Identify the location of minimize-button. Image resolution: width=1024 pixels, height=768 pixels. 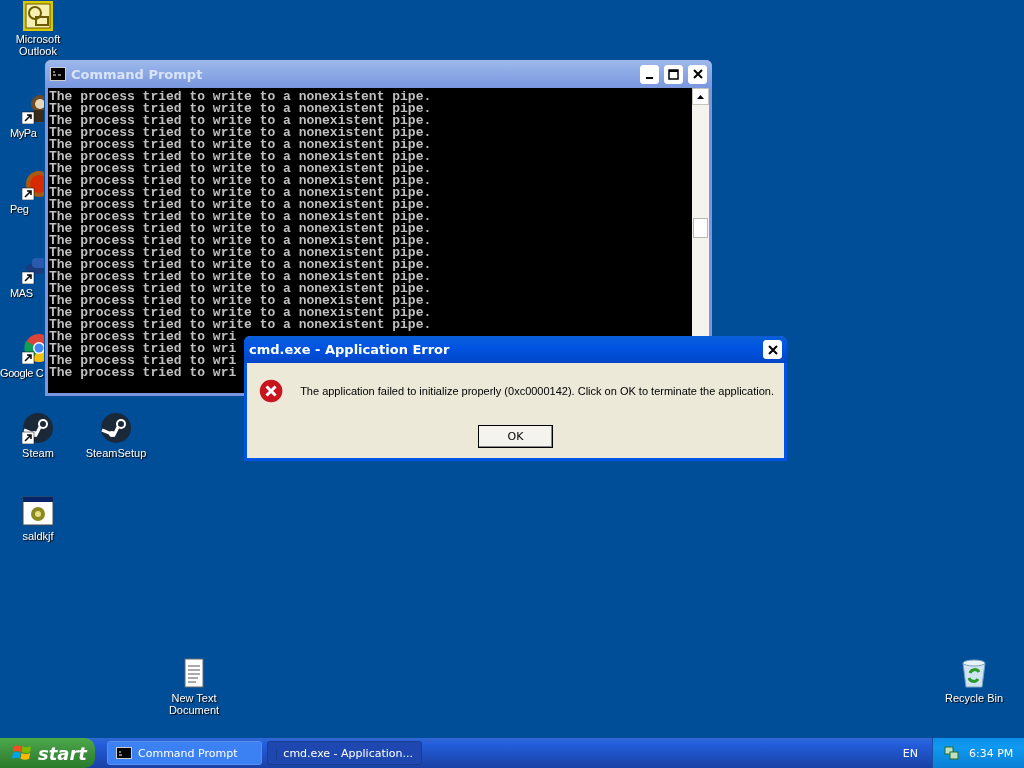
(649, 74).